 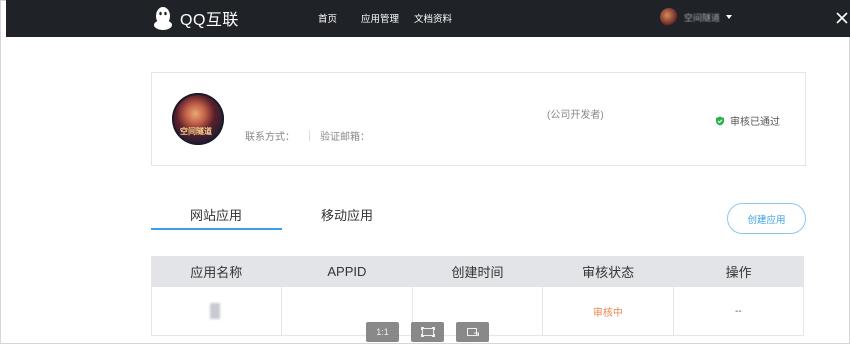 I want to click on developer-avatar: 空间隧道, so click(x=198, y=119).